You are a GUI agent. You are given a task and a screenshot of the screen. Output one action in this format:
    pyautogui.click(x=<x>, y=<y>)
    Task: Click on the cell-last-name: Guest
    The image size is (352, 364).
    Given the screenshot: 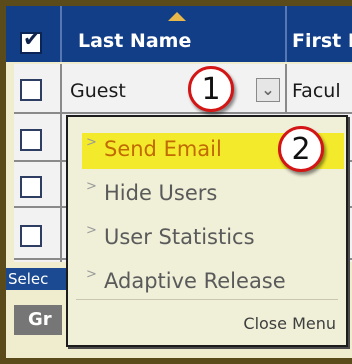 What is the action you would take?
    pyautogui.click(x=98, y=91)
    